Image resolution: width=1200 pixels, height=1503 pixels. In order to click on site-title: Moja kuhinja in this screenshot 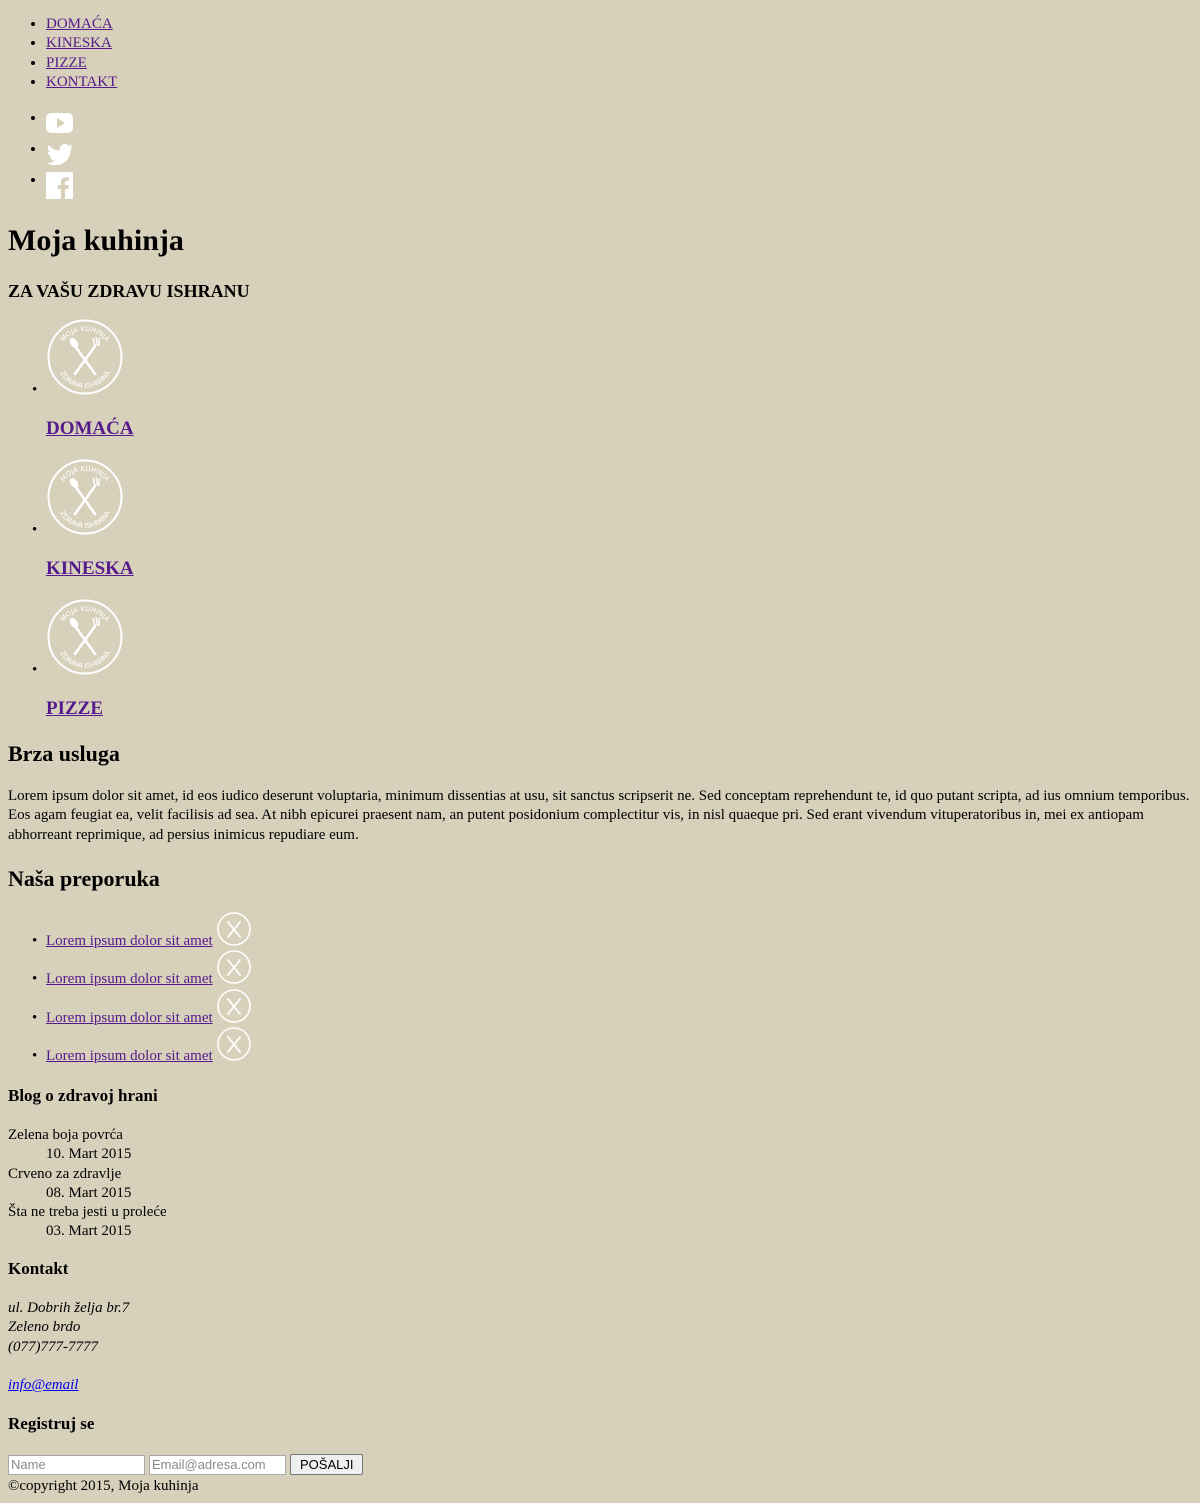, I will do `click(96, 240)`.